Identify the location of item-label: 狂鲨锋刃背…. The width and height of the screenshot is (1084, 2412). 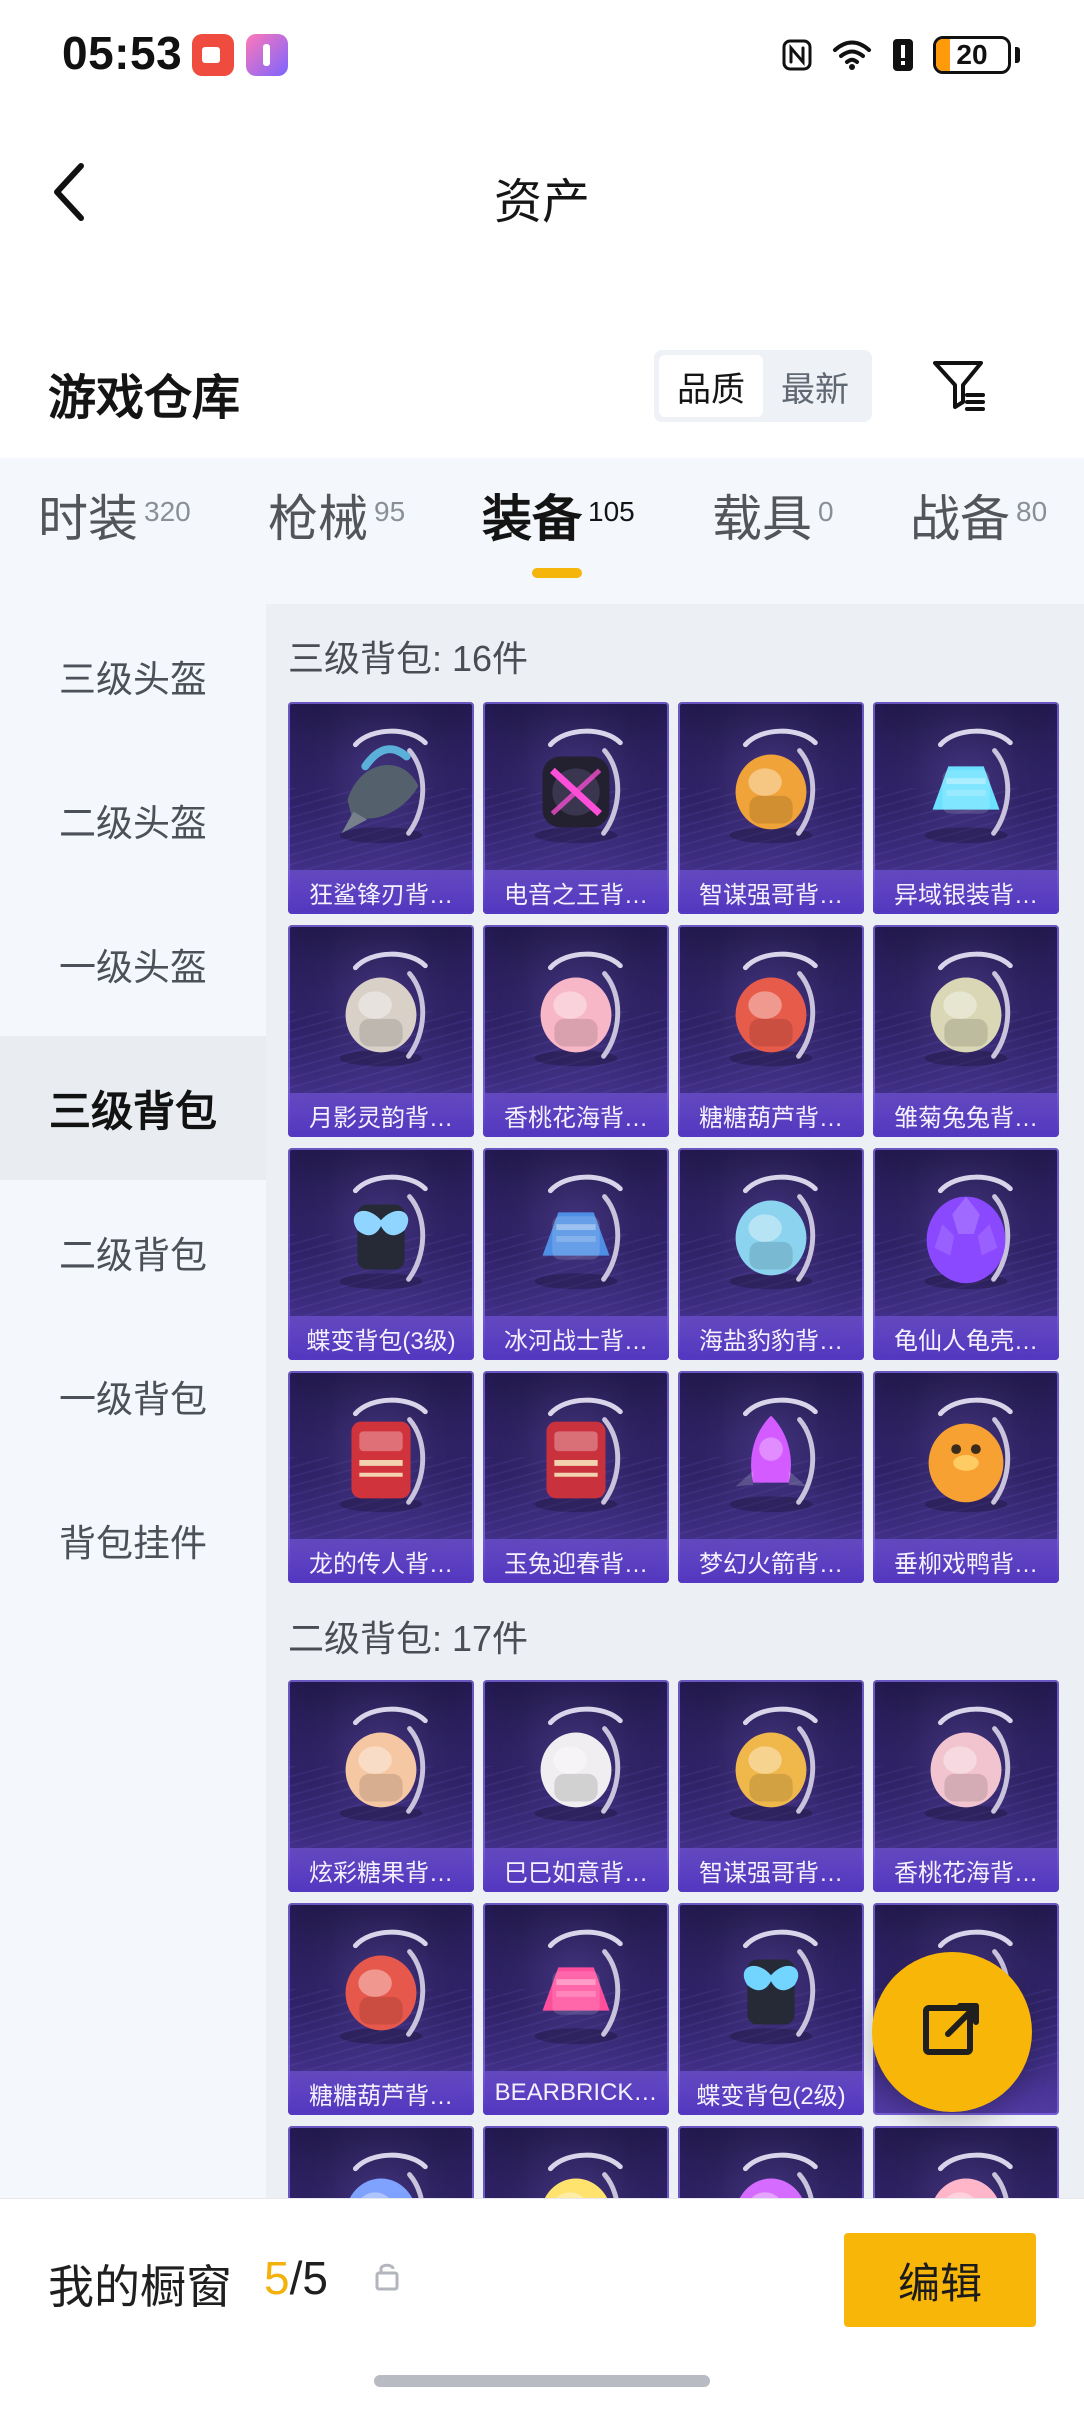
(381, 892).